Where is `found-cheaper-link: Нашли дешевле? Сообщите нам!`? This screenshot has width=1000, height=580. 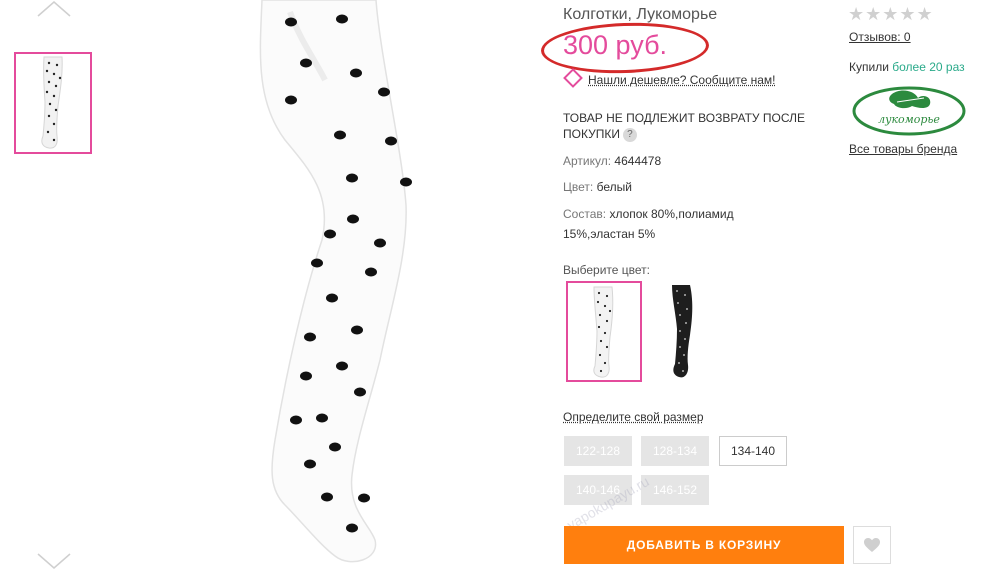 found-cheaper-link: Нашли дешевле? Сообщите нам! is located at coordinates (669, 79).